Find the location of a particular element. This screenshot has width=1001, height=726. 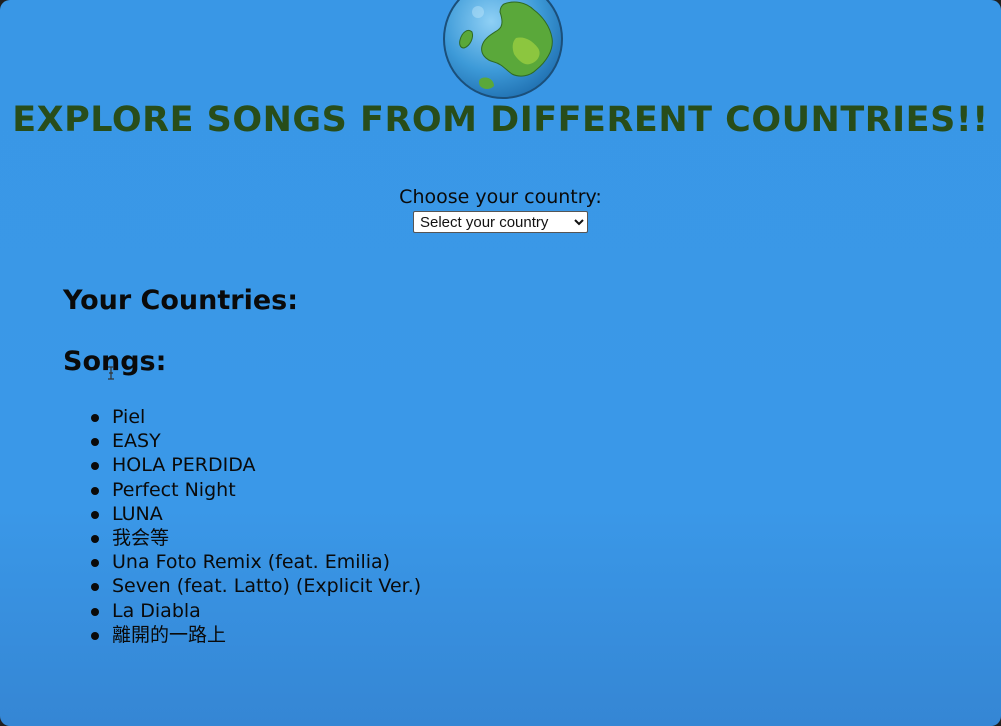

country-select: Select your country is located at coordinates (500, 222).